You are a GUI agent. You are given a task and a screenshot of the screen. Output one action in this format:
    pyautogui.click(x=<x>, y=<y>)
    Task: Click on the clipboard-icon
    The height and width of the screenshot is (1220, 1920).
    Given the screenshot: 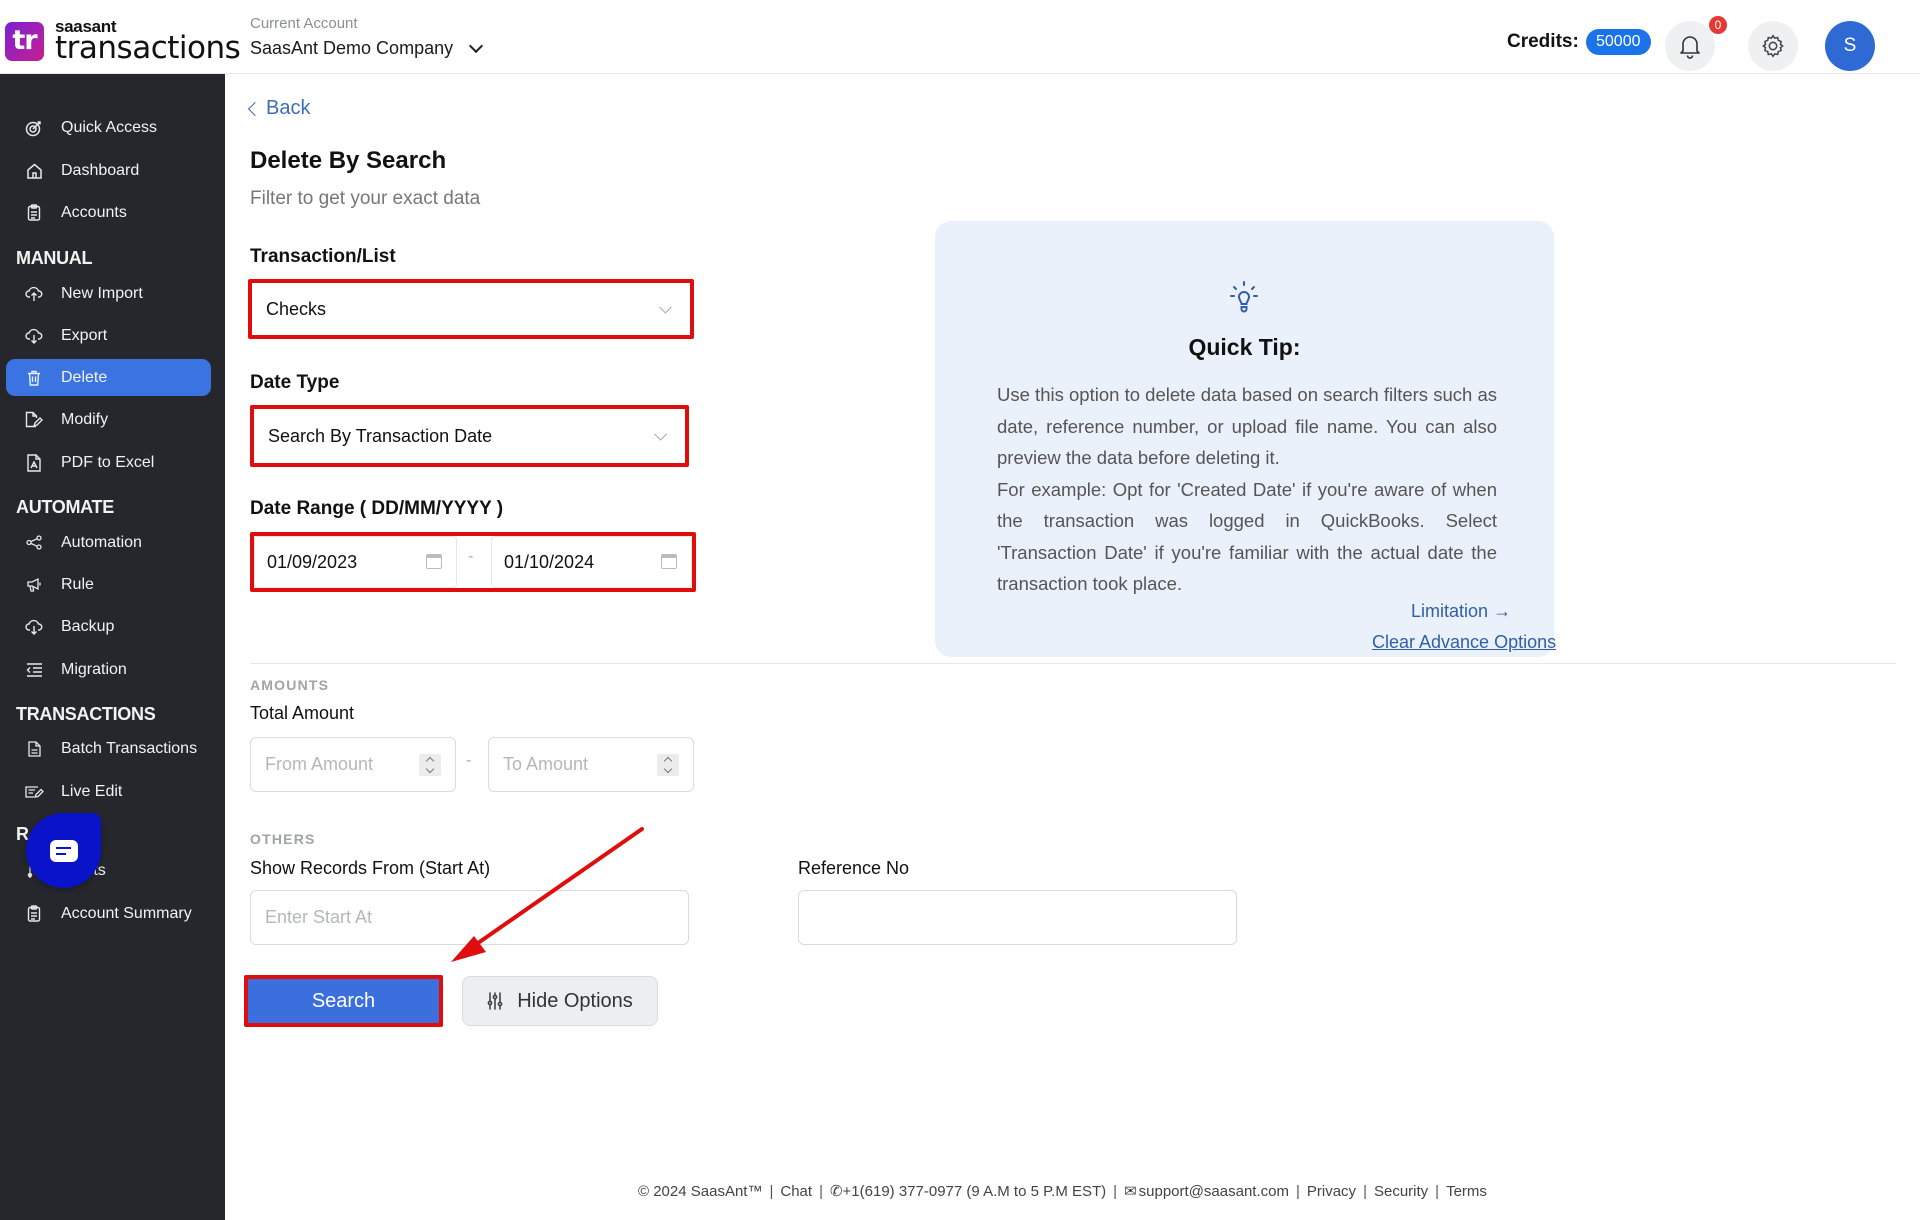 What is the action you would take?
    pyautogui.click(x=34, y=213)
    